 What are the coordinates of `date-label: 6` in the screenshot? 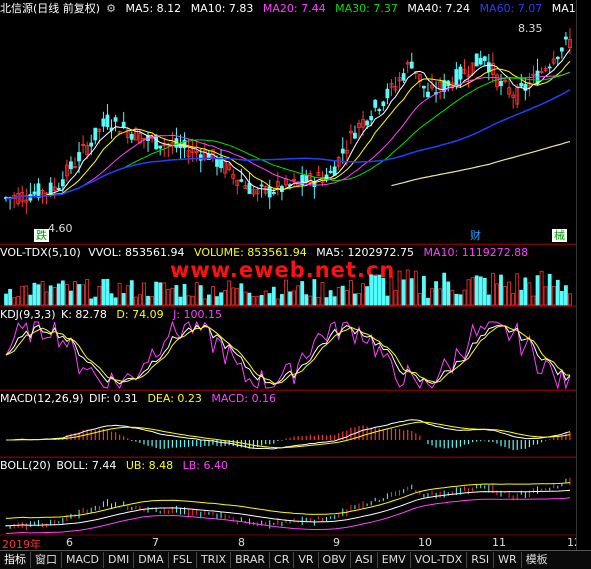 It's located at (69, 542).